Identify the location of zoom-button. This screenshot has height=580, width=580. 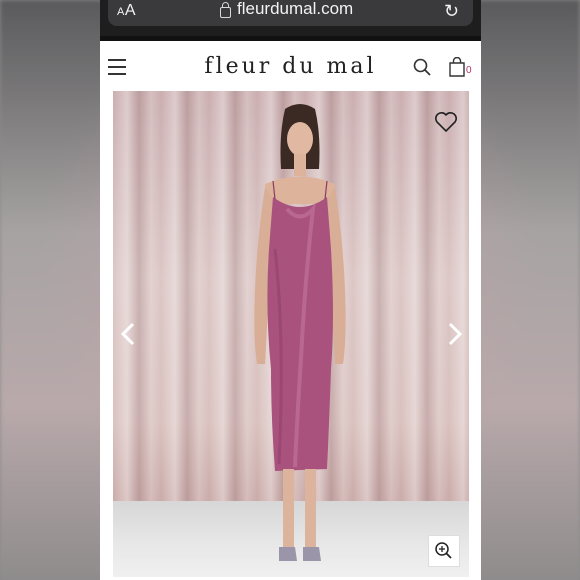
(444, 551).